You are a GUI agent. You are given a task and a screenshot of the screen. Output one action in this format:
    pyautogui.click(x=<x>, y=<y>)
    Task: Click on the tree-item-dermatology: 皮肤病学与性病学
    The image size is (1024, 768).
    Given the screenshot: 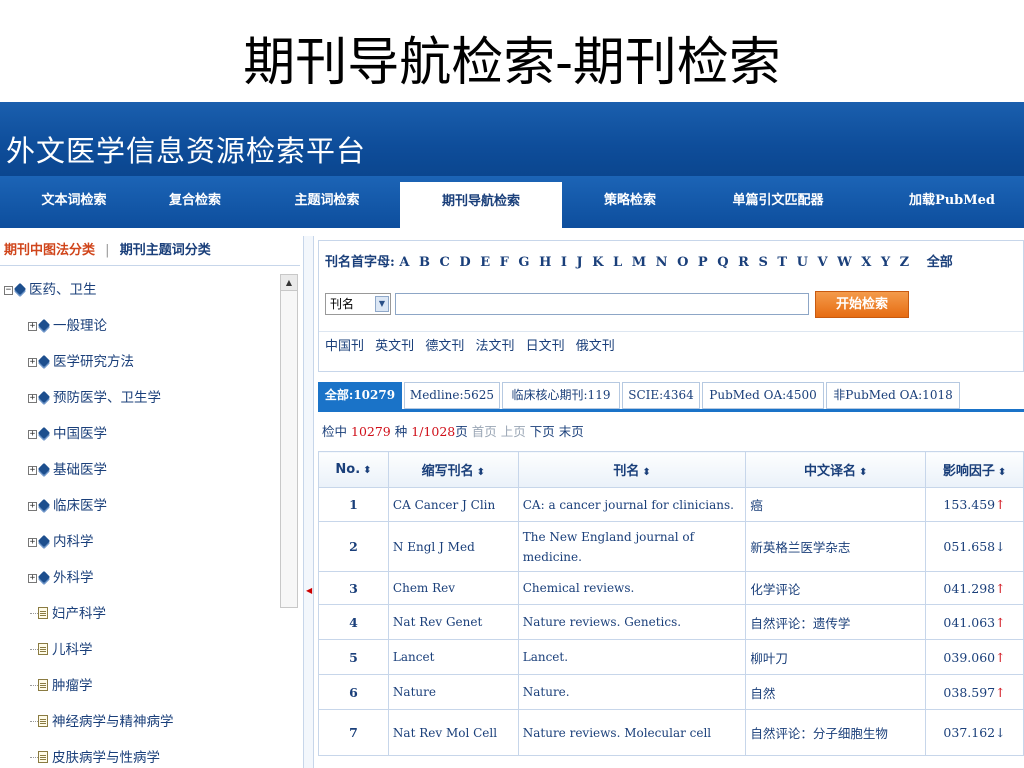 What is the action you would take?
    pyautogui.click(x=95, y=754)
    